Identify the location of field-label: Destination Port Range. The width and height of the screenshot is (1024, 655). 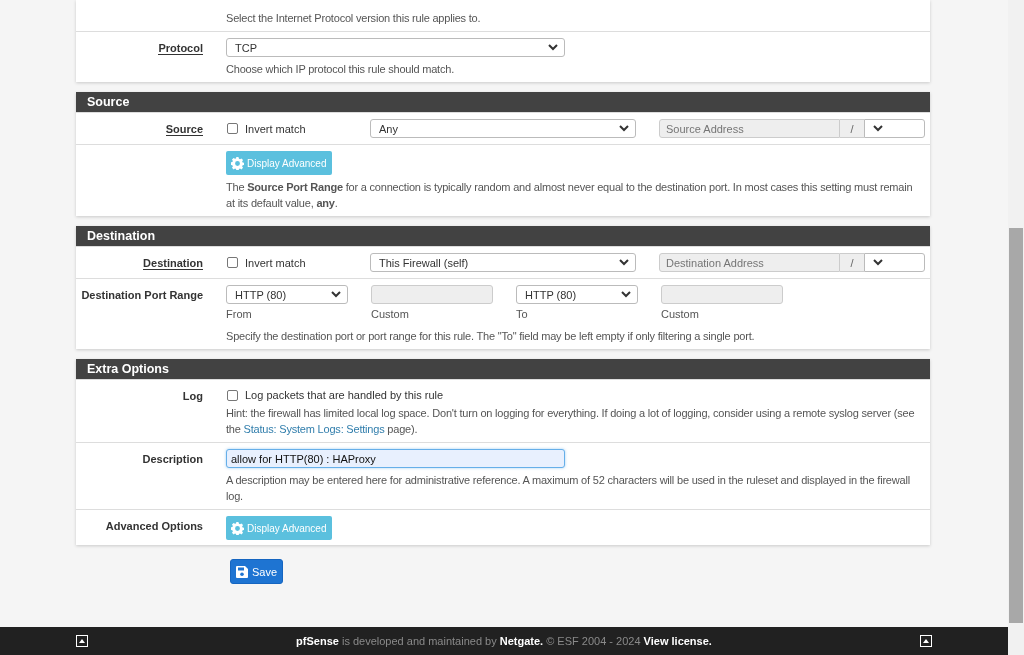
(142, 294).